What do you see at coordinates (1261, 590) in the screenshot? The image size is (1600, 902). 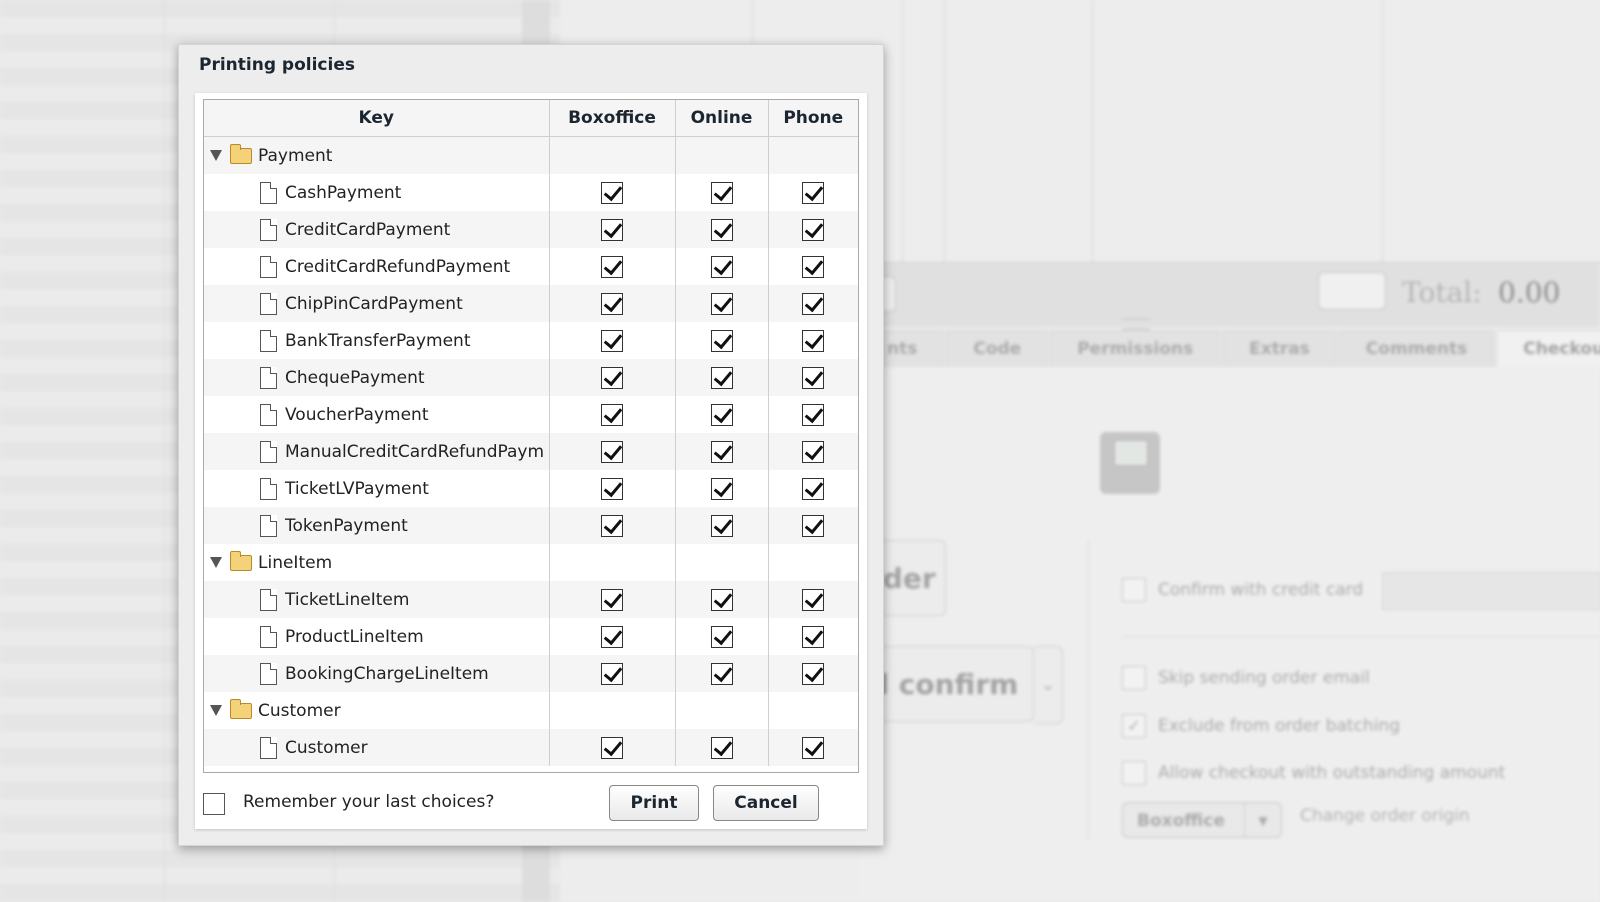 I see `option-label: Confirm with credit card` at bounding box center [1261, 590].